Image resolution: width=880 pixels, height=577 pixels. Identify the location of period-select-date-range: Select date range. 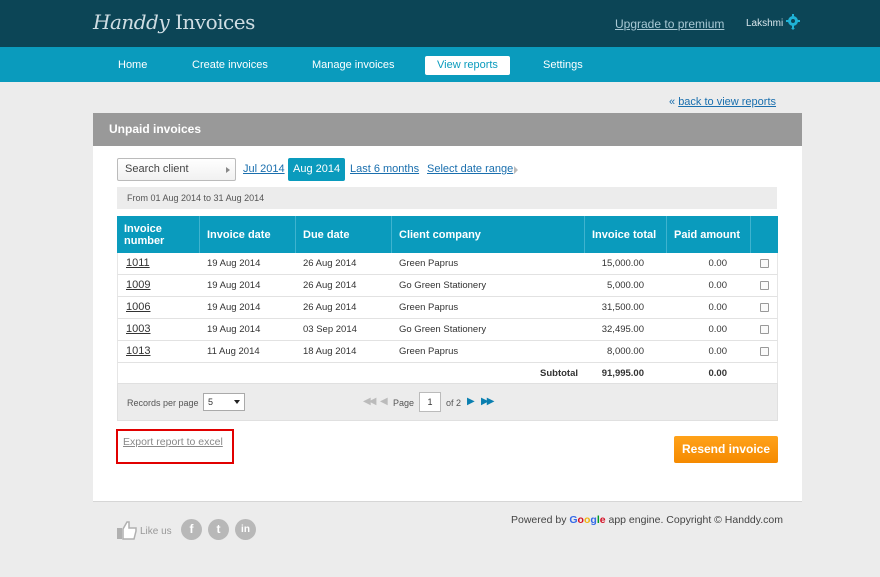
(470, 169).